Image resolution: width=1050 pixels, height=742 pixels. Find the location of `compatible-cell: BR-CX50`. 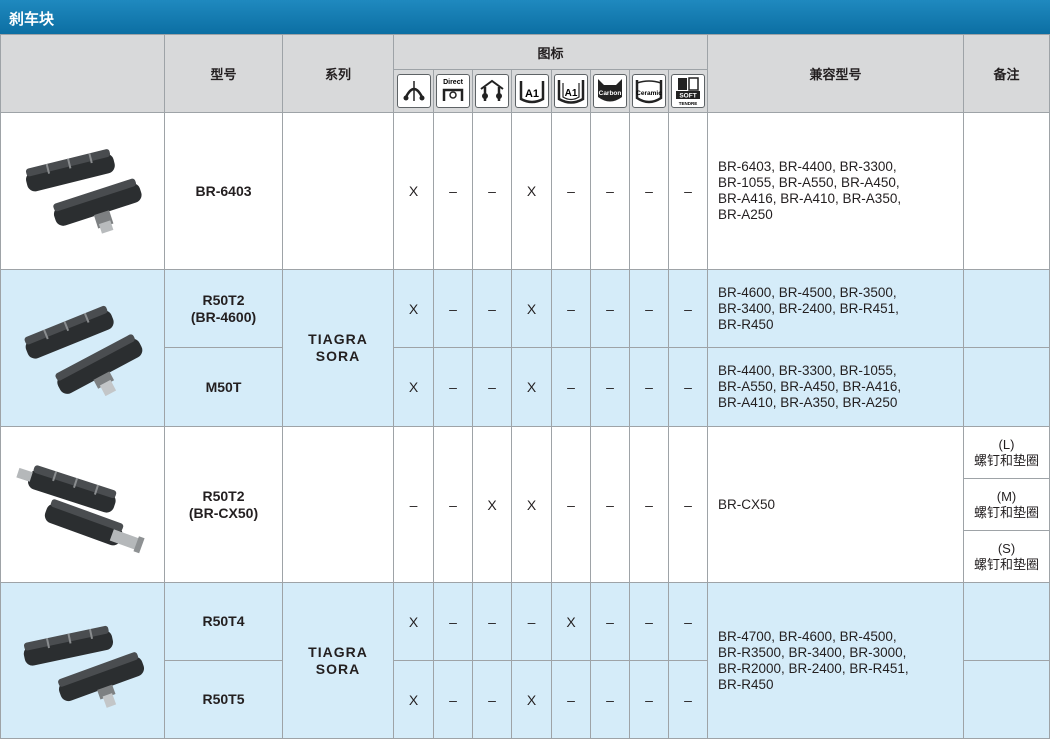

compatible-cell: BR-CX50 is located at coordinates (835, 504).